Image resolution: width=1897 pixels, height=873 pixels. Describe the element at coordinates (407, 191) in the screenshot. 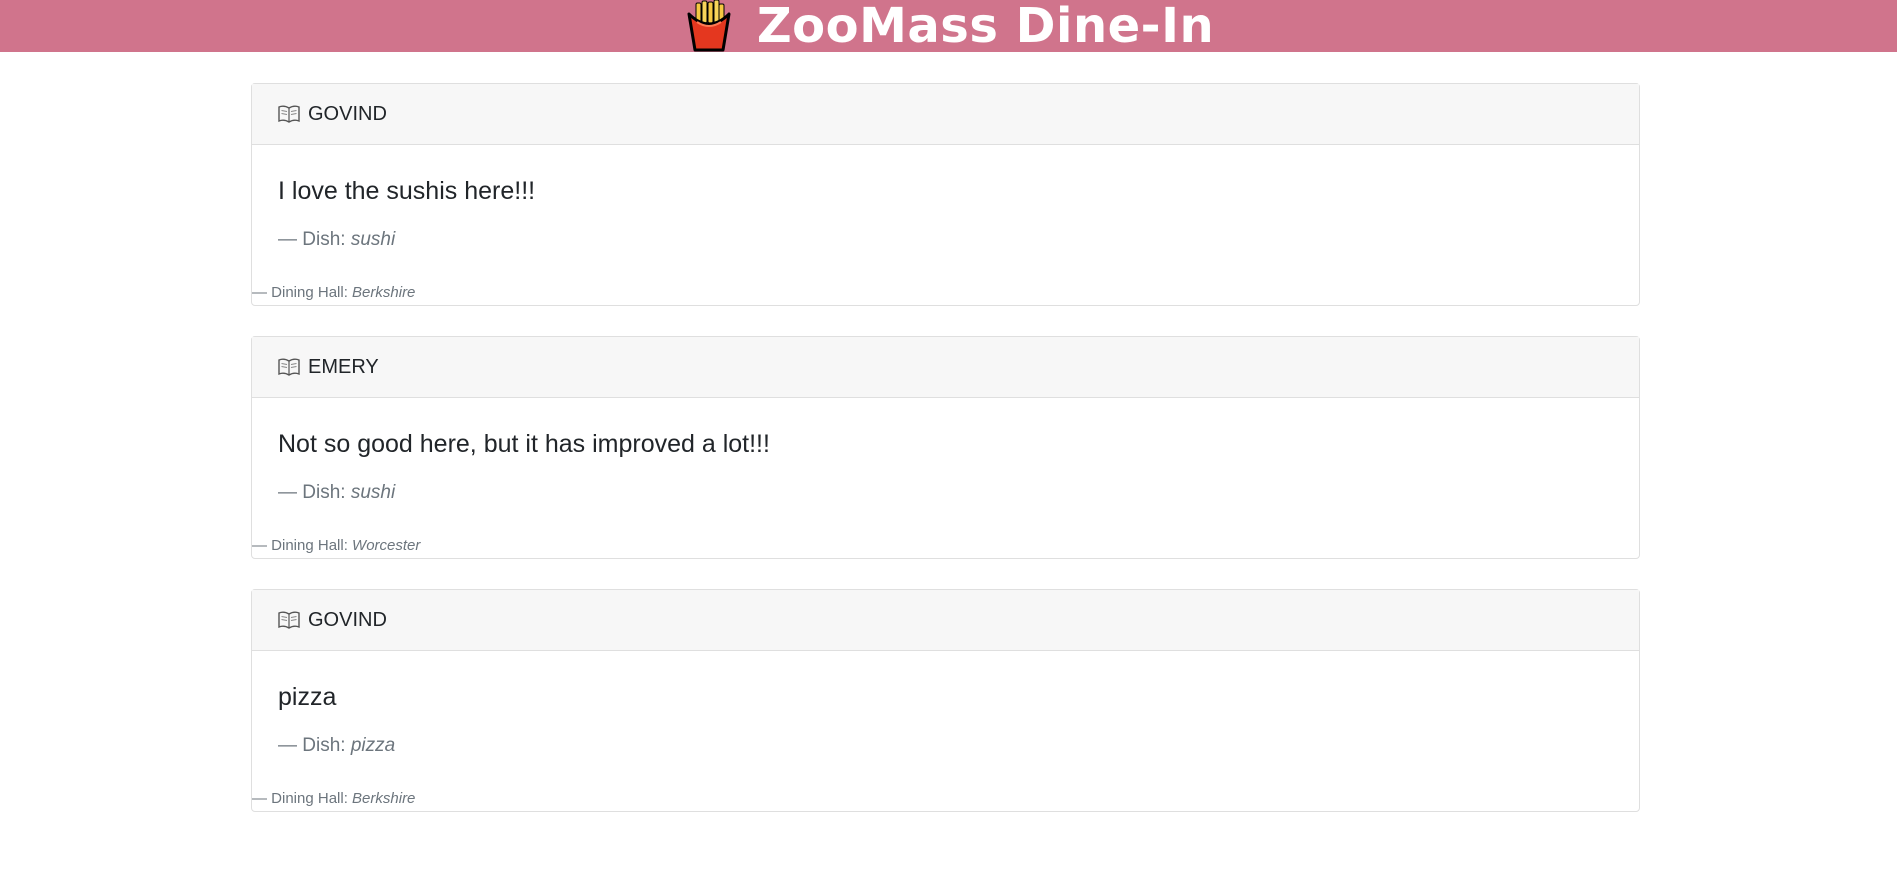

I see `review-text: I love the sushis here!!!` at that location.